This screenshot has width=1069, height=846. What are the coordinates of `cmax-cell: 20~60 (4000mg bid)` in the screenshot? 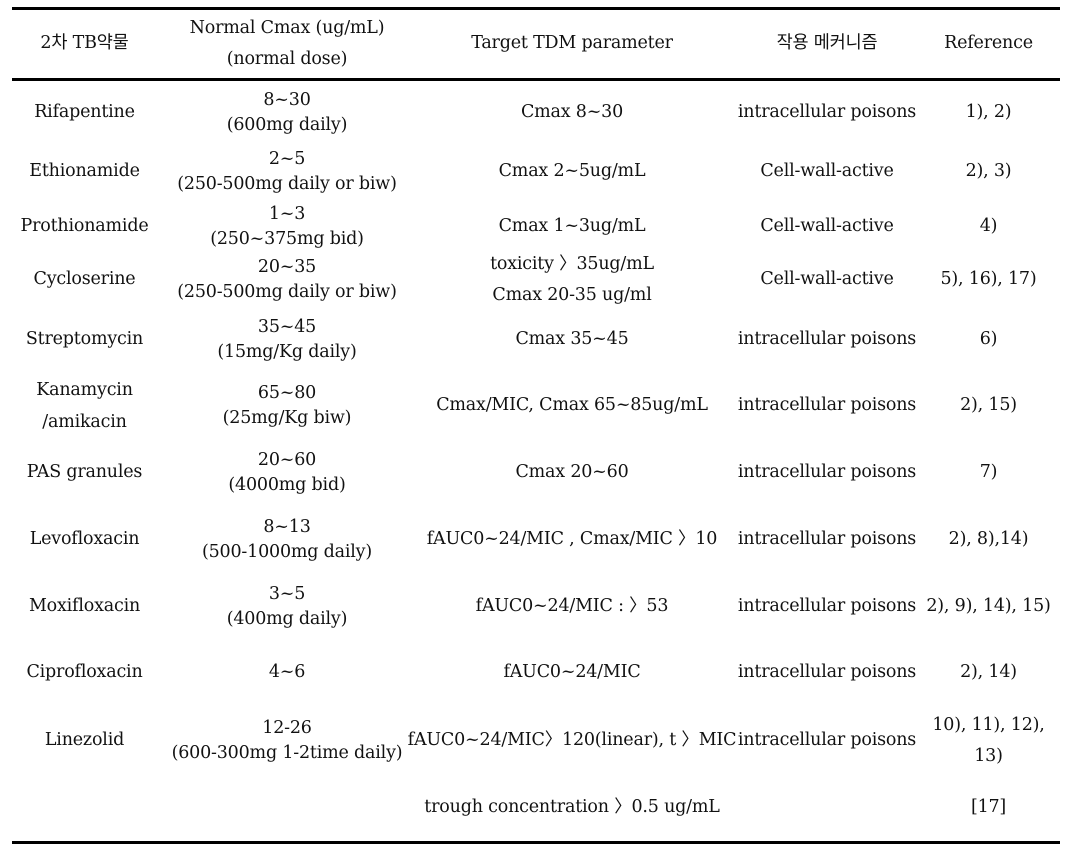 It's located at (287, 473).